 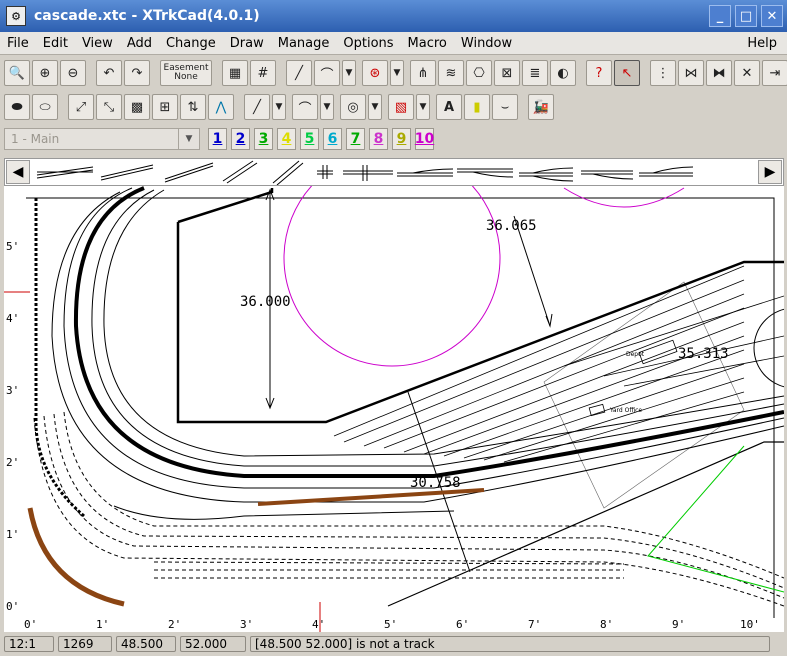 What do you see at coordinates (397, 73) in the screenshot?
I see `circle-dropdown-icon: ▼` at bounding box center [397, 73].